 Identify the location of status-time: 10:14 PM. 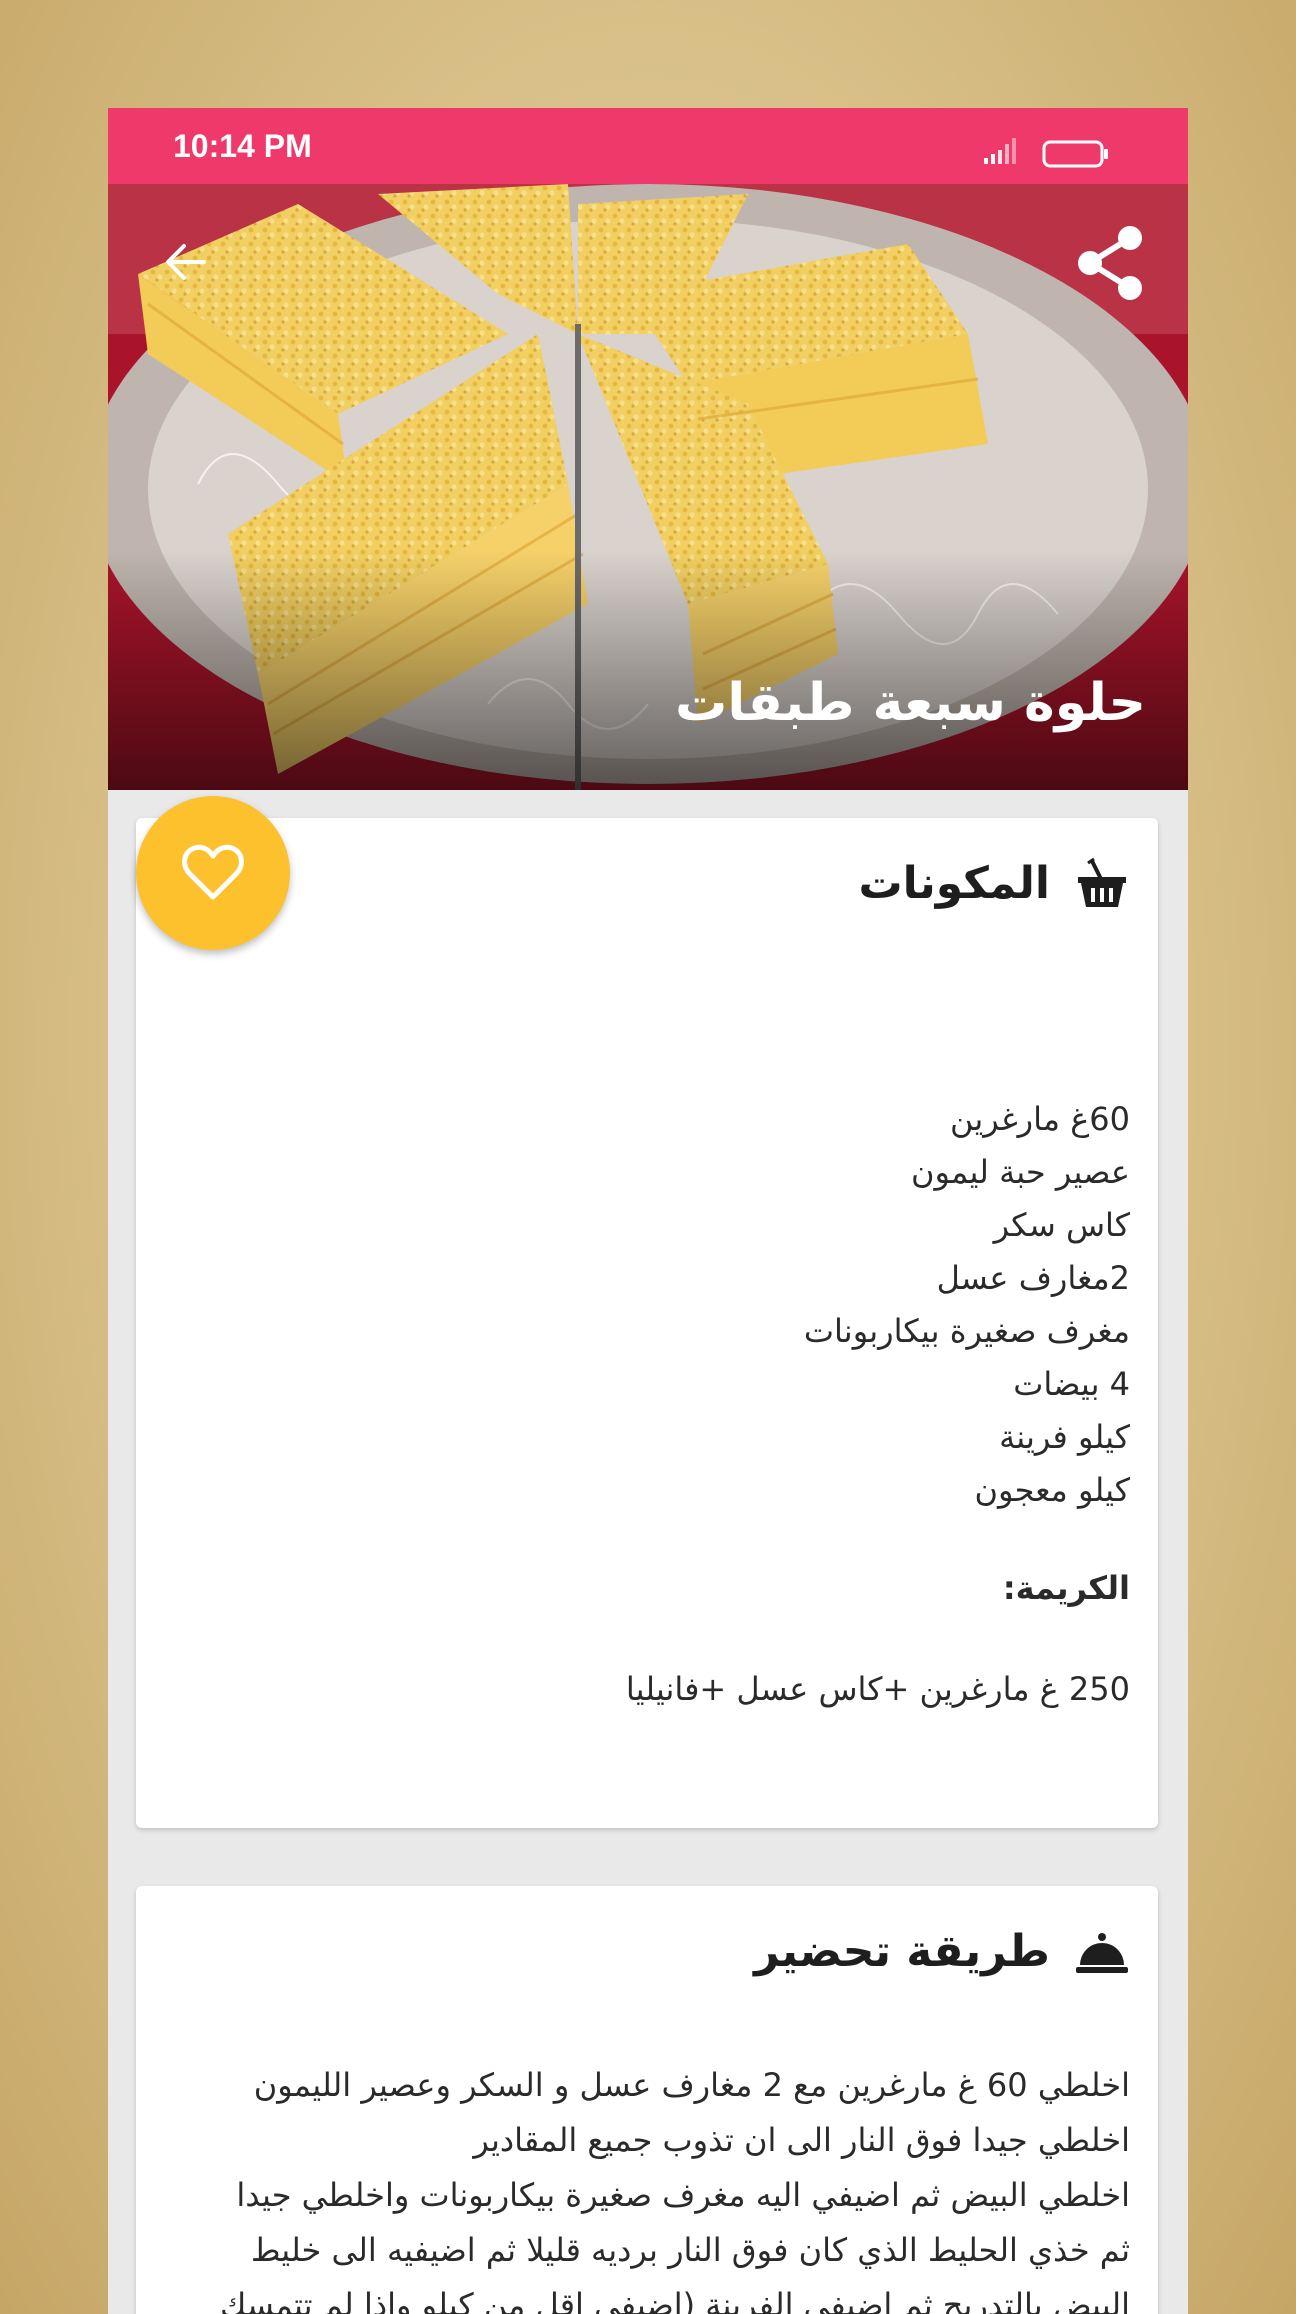
(242, 146).